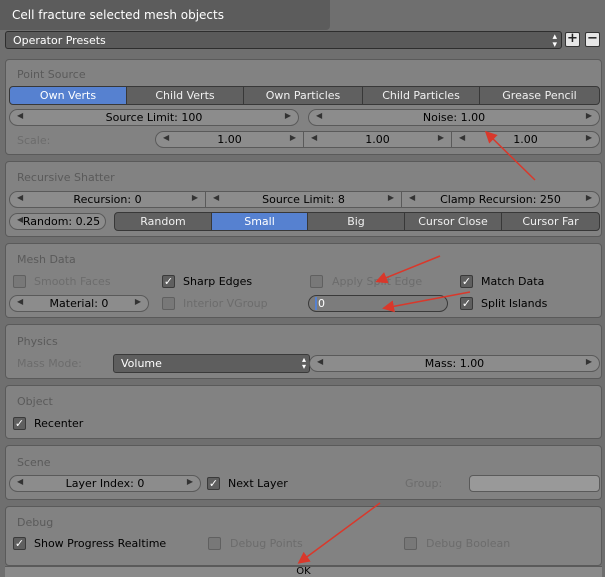 The width and height of the screenshot is (605, 577). I want to click on next-layer-label: Next Layer, so click(258, 483).